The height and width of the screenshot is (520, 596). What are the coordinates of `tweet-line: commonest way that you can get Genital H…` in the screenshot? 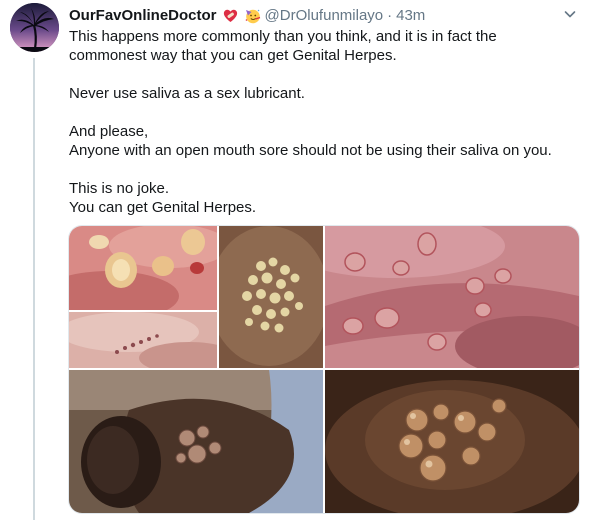 It's located at (233, 55).